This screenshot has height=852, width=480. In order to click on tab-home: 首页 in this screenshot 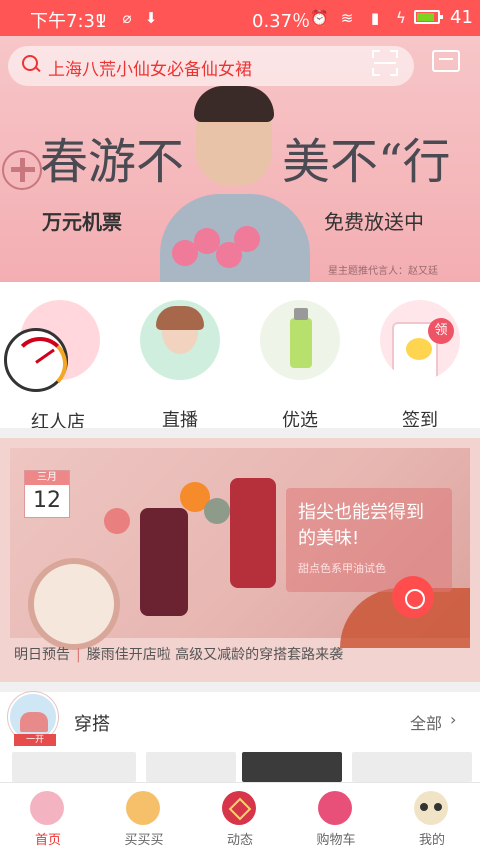, I will do `click(48, 817)`.